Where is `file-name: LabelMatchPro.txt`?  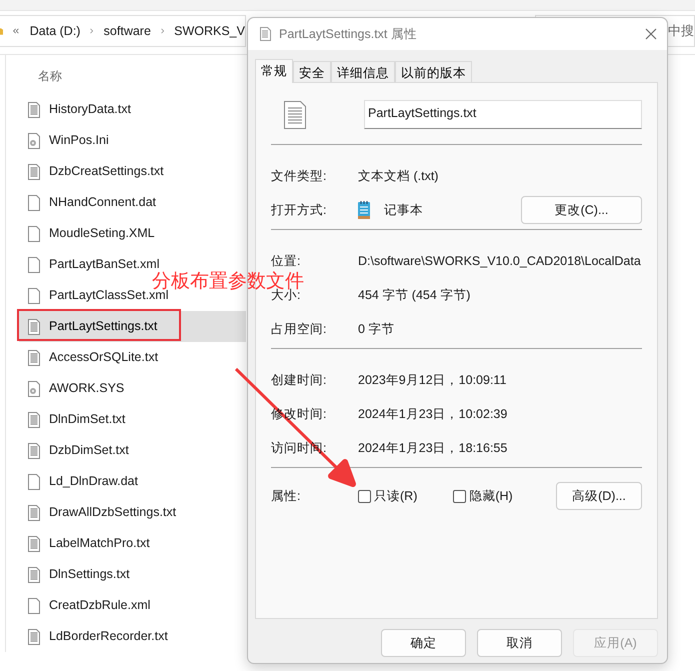
file-name: LabelMatchPro.txt is located at coordinates (99, 543).